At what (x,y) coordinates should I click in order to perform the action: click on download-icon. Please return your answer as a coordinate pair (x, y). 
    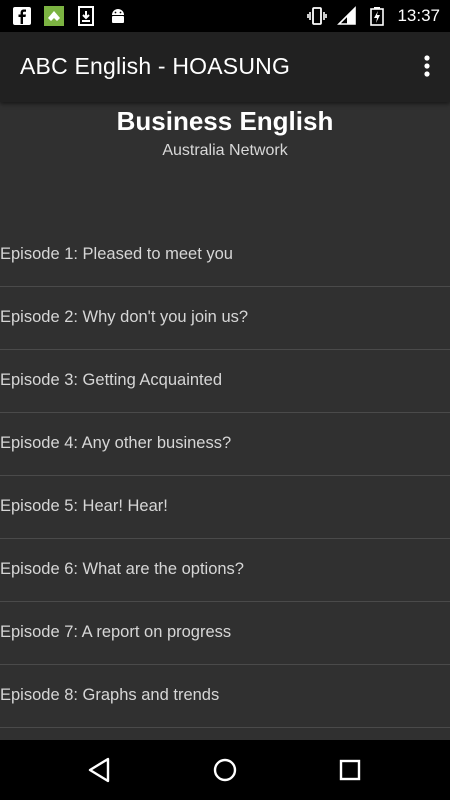
    Looking at the image, I should click on (86, 16).